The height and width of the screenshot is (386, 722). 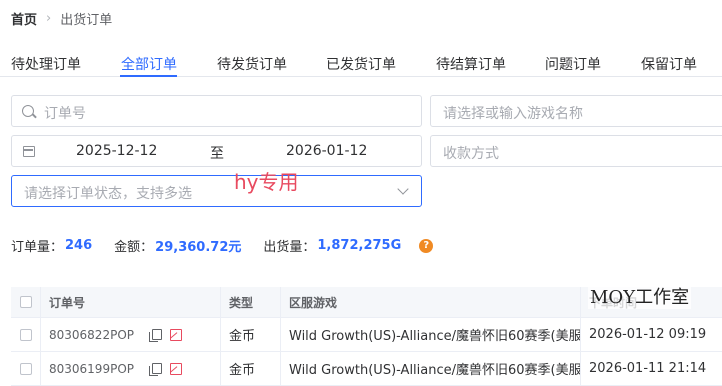 I want to click on overlay-label: hy专用, so click(x=266, y=182).